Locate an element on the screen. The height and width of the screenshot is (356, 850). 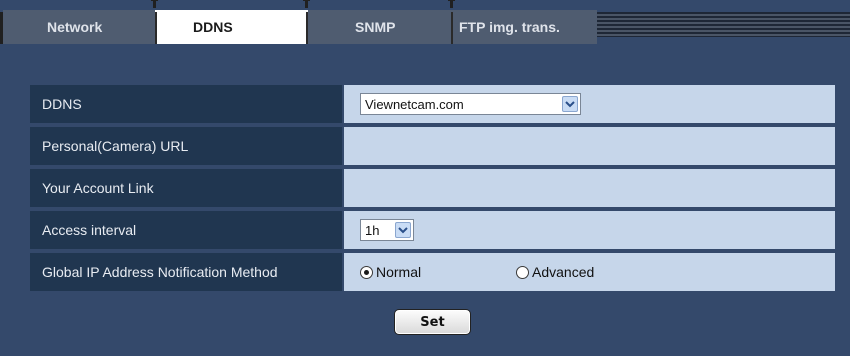
account-link-row: Your Account Link is located at coordinates (432, 190).